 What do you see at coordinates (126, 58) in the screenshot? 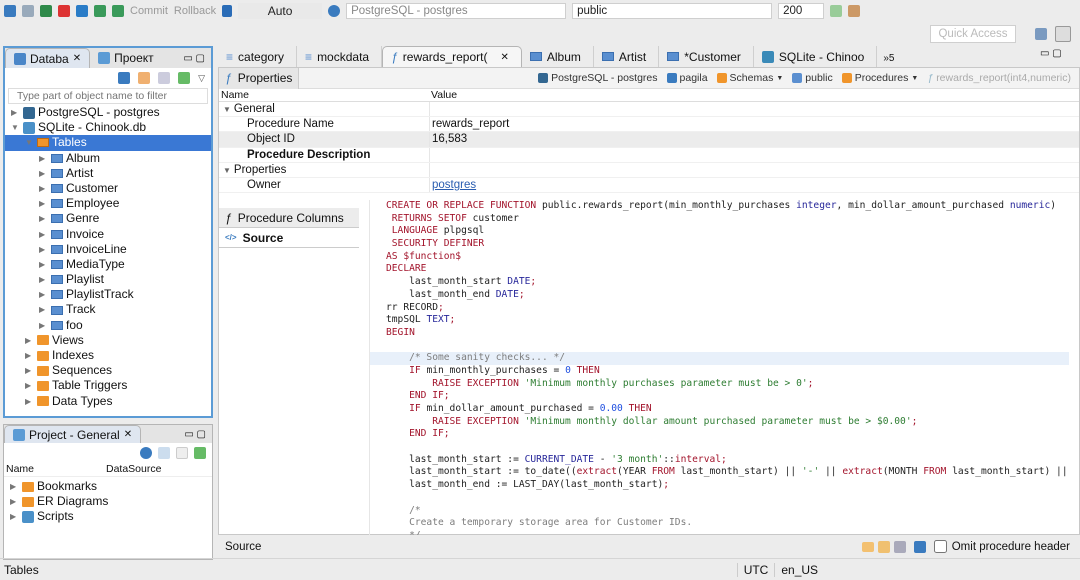
I see `tab-project: Проект` at bounding box center [126, 58].